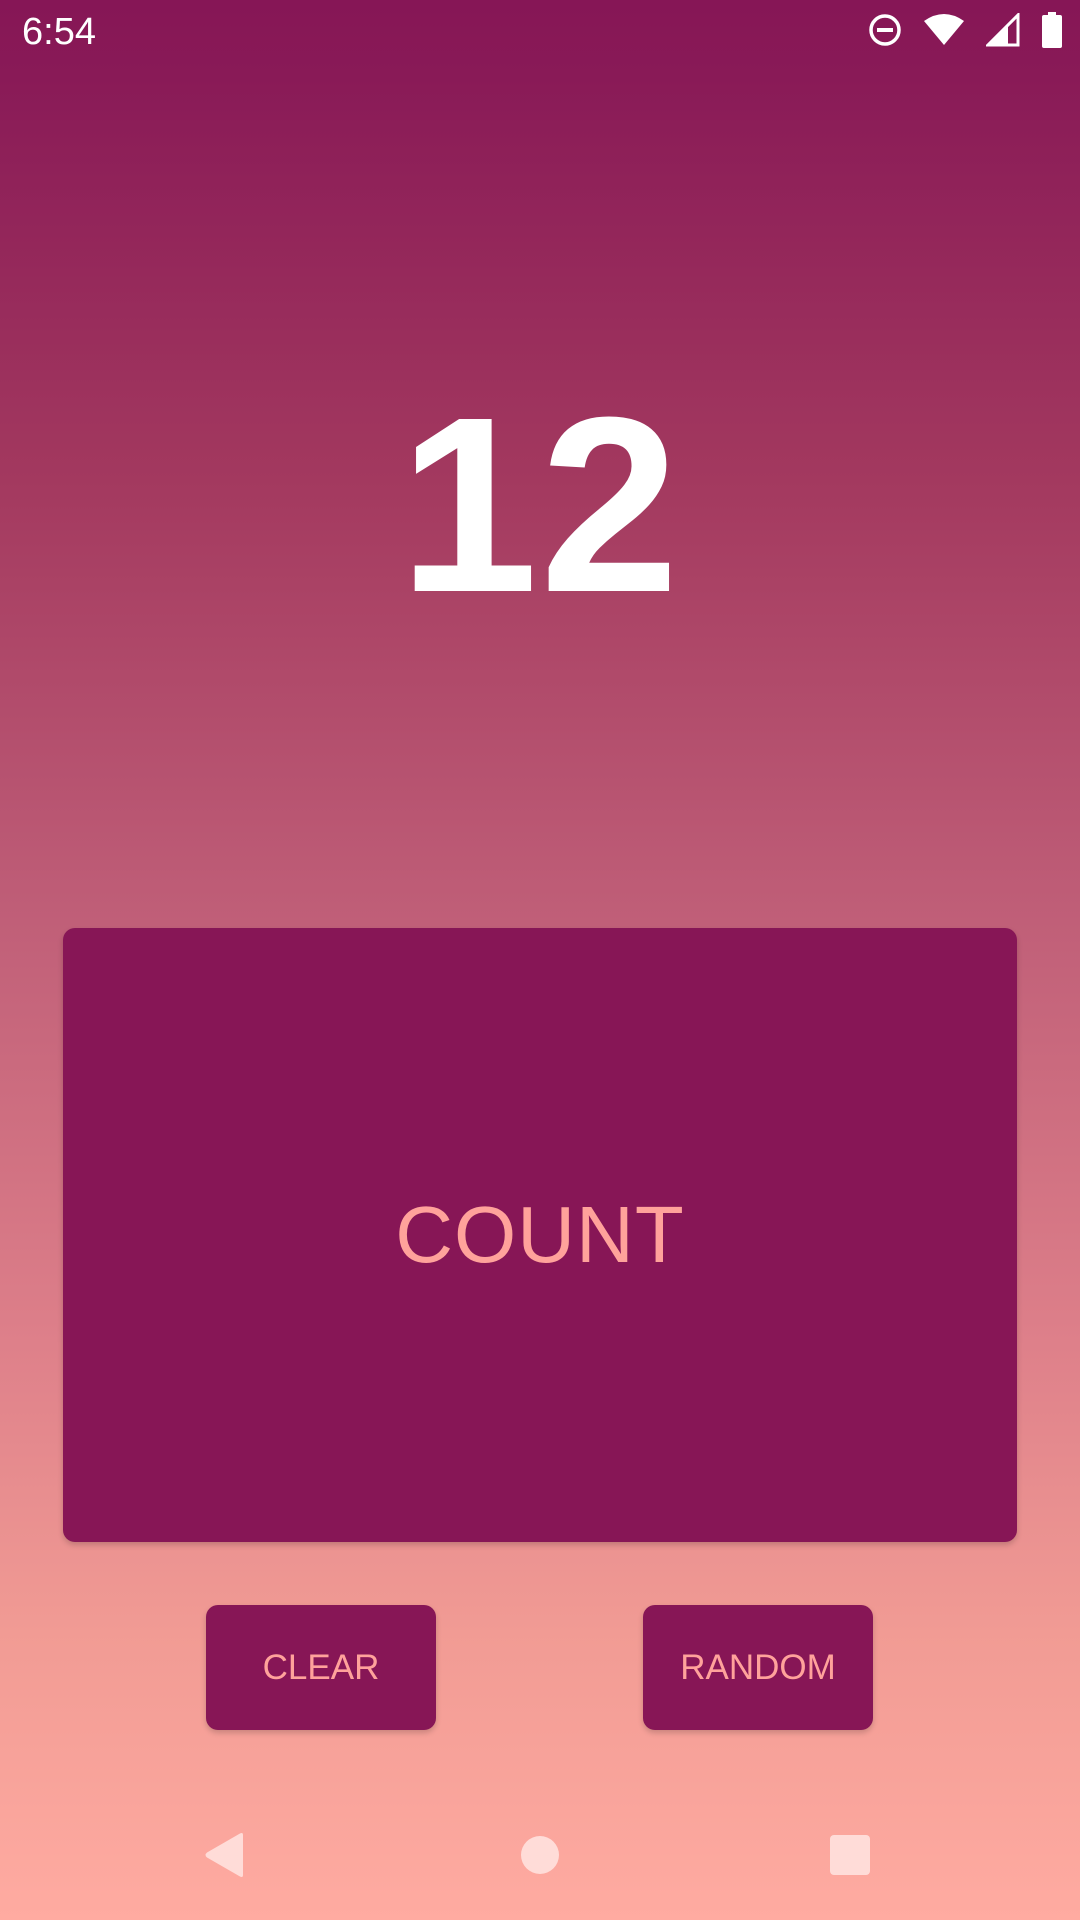  I want to click on cell-signal-icon, so click(1002, 31).